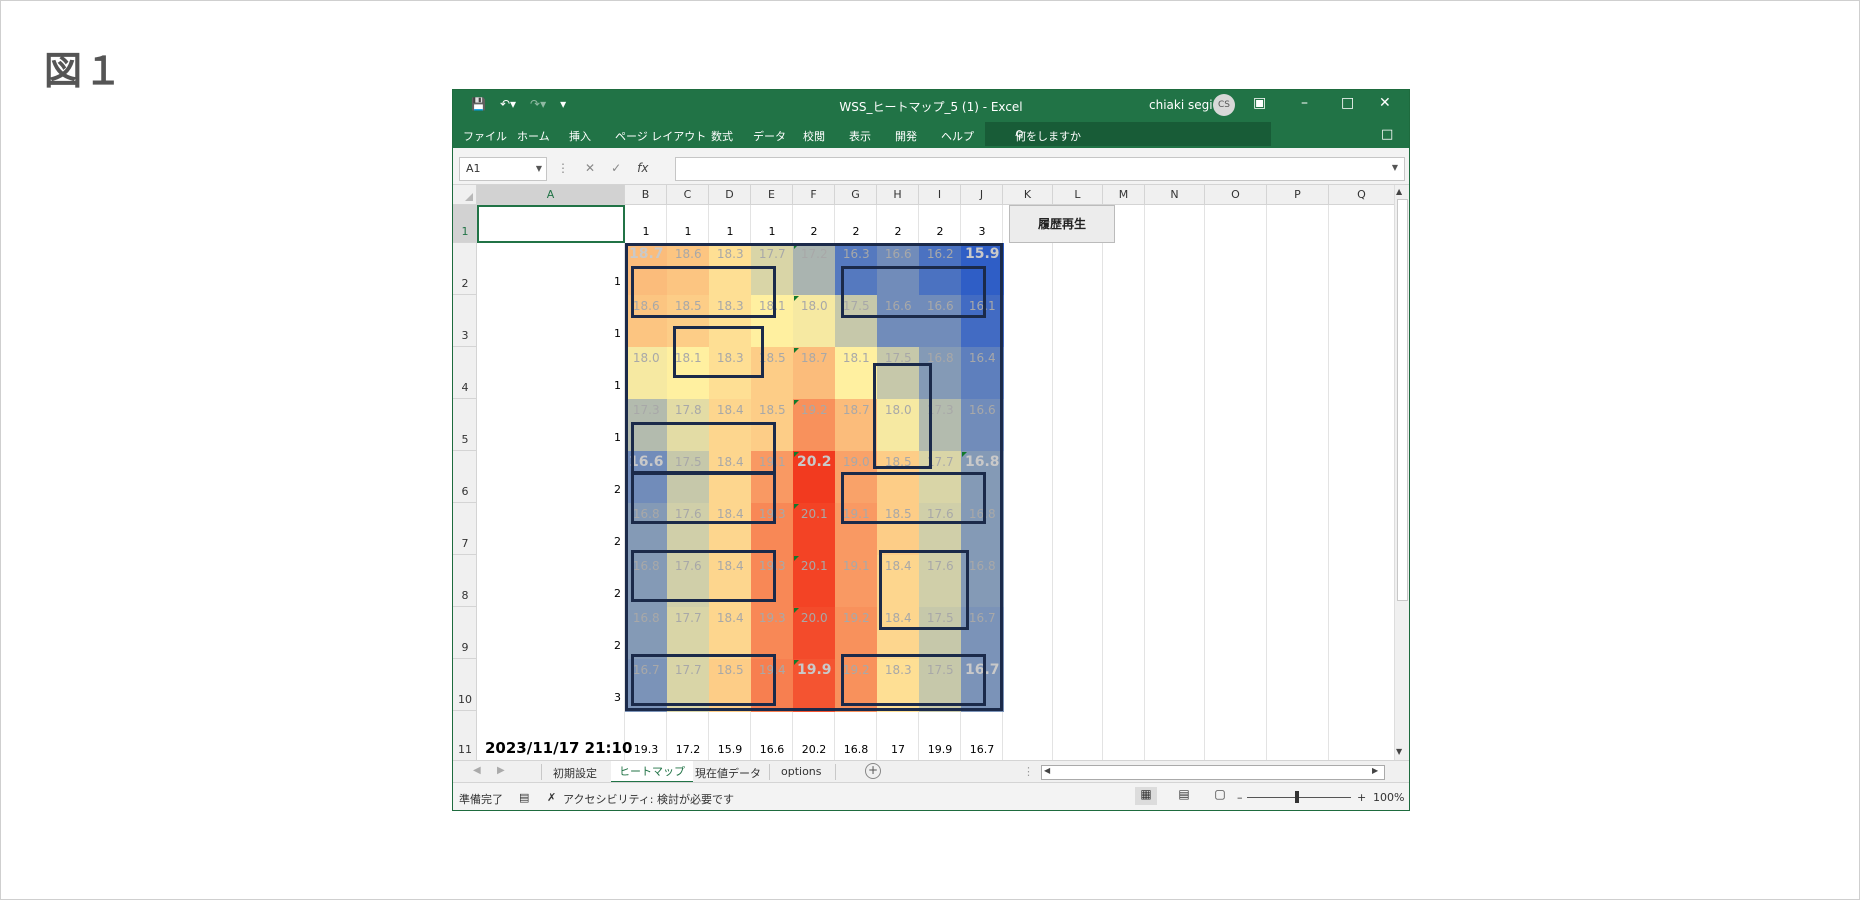 The height and width of the screenshot is (900, 1860). What do you see at coordinates (1213, 772) in the screenshot?
I see `horizontal-scrollbar: ◀ ▶` at bounding box center [1213, 772].